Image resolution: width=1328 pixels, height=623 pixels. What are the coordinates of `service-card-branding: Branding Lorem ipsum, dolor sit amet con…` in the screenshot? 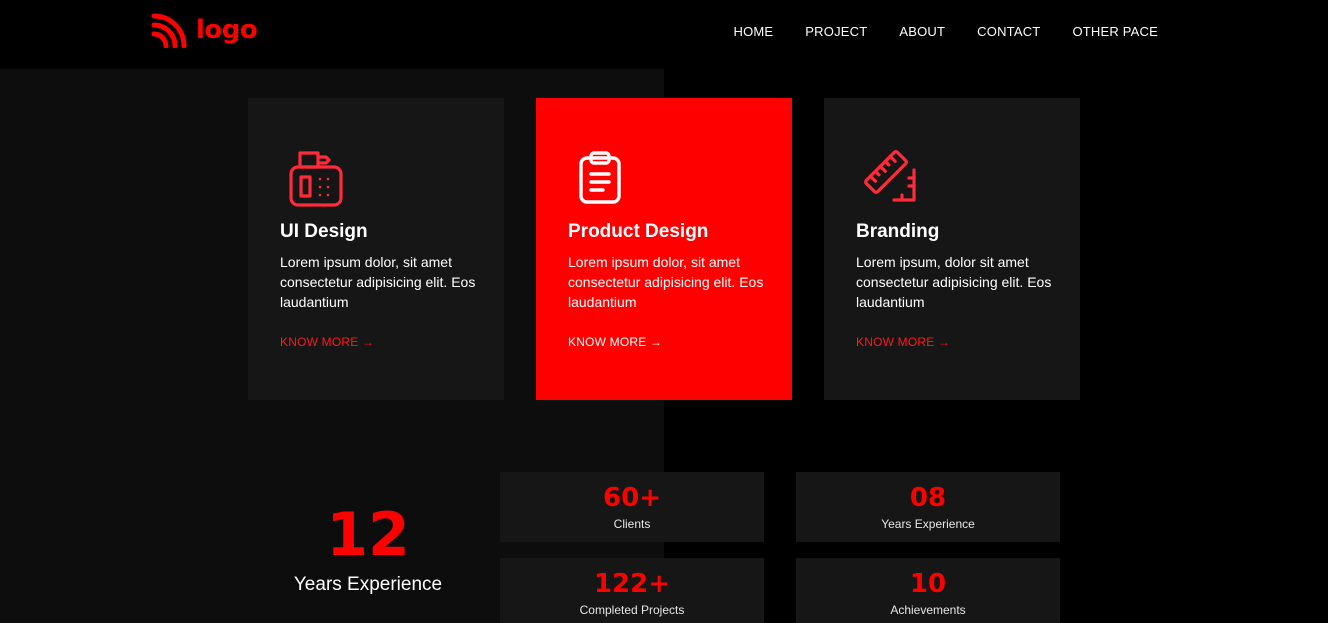 It's located at (952, 249).